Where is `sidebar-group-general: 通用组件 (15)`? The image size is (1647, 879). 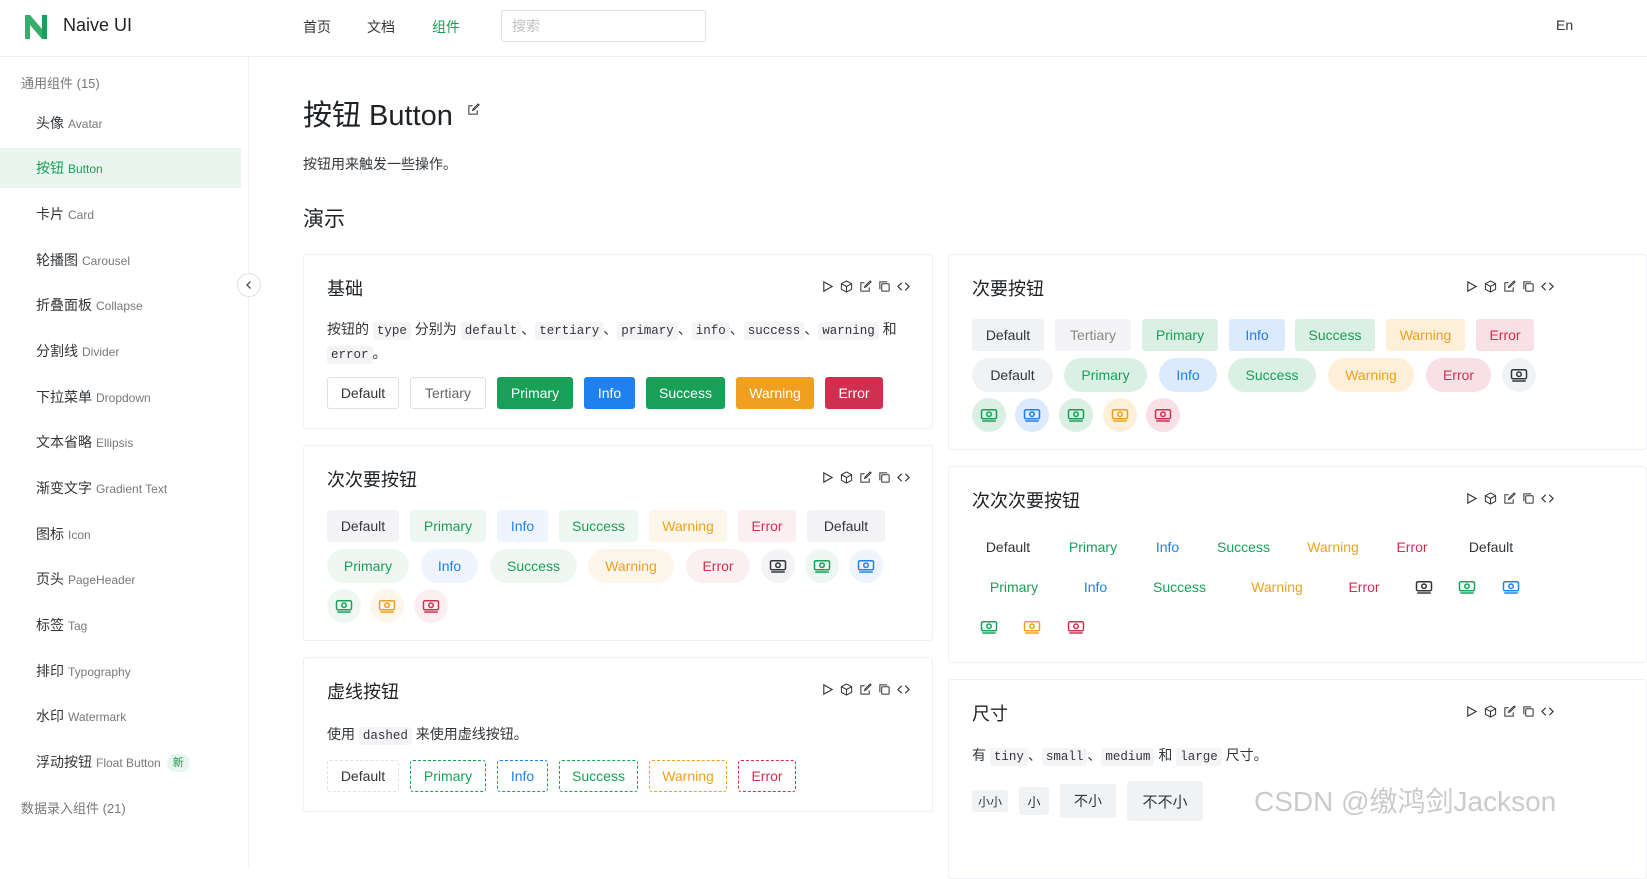 sidebar-group-general: 通用组件 (15) is located at coordinates (60, 82).